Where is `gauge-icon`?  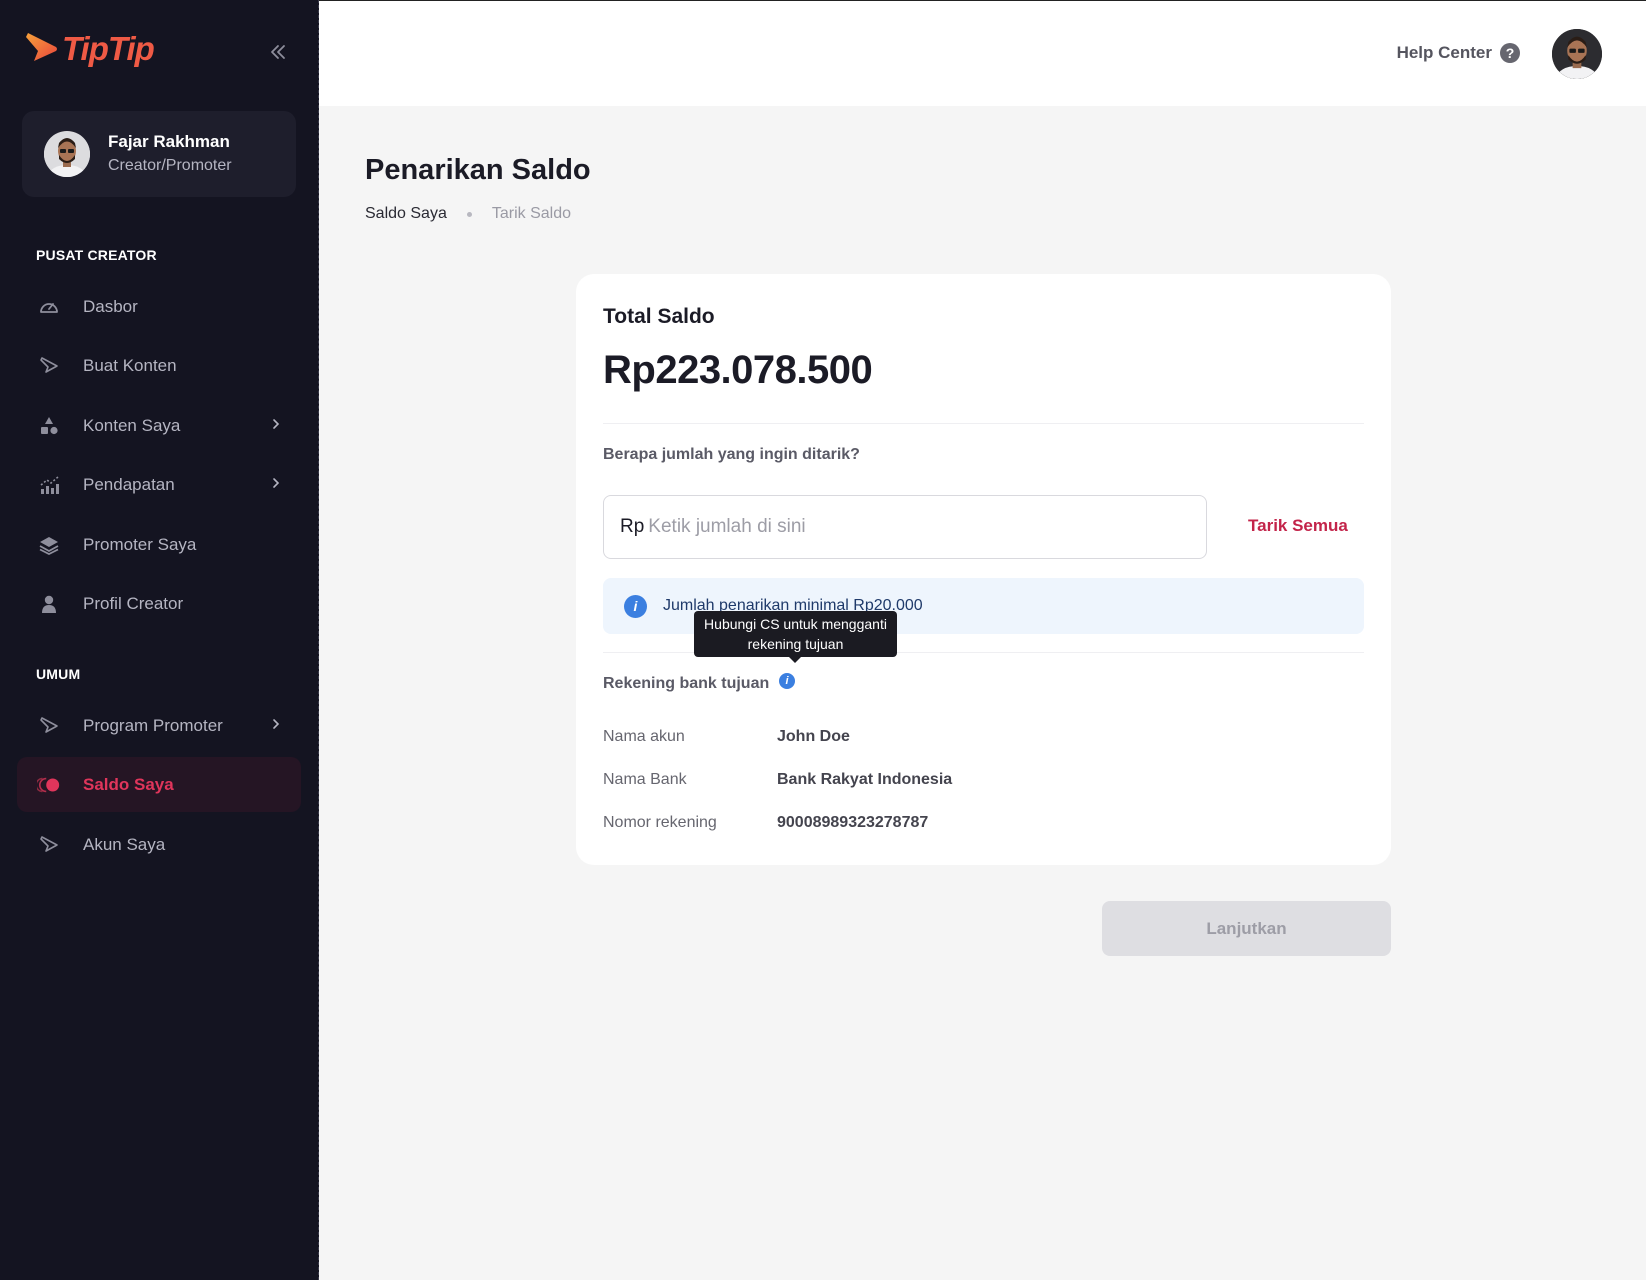
gauge-icon is located at coordinates (49, 307).